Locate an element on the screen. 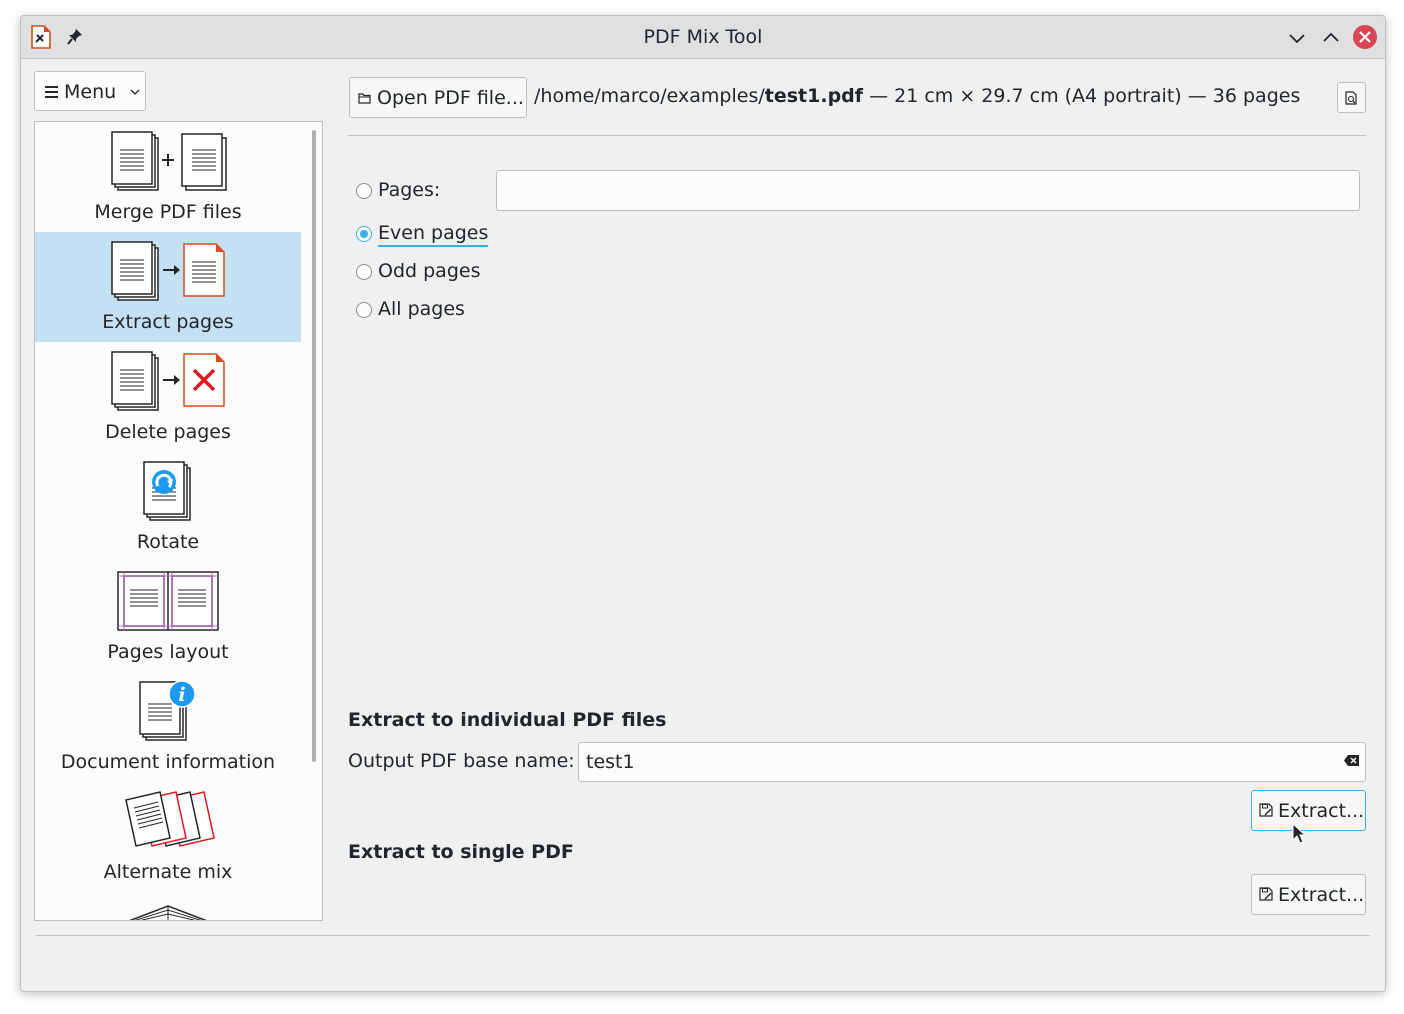  output-base-name-value: test1 is located at coordinates (610, 762).